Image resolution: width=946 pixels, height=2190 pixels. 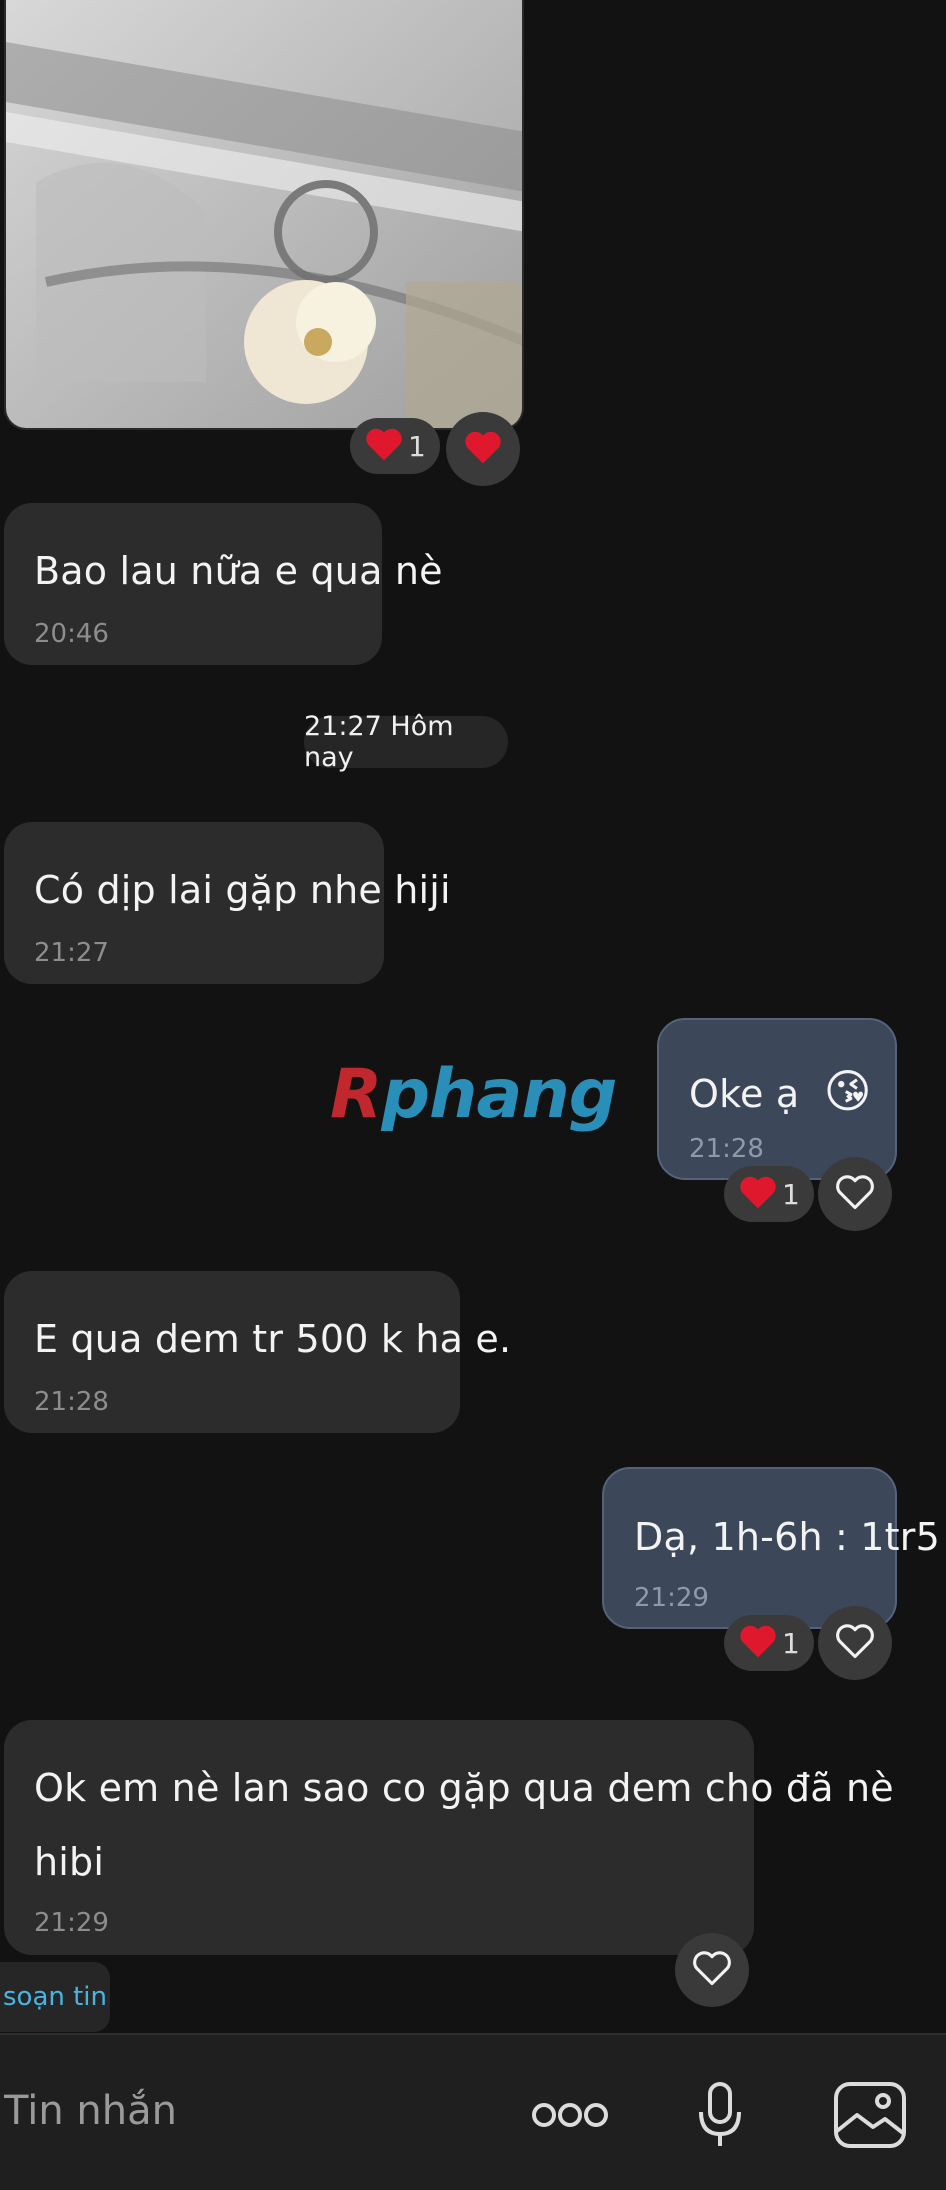 What do you see at coordinates (55, 1997) in the screenshot?
I see `compose-hint: soạn tin` at bounding box center [55, 1997].